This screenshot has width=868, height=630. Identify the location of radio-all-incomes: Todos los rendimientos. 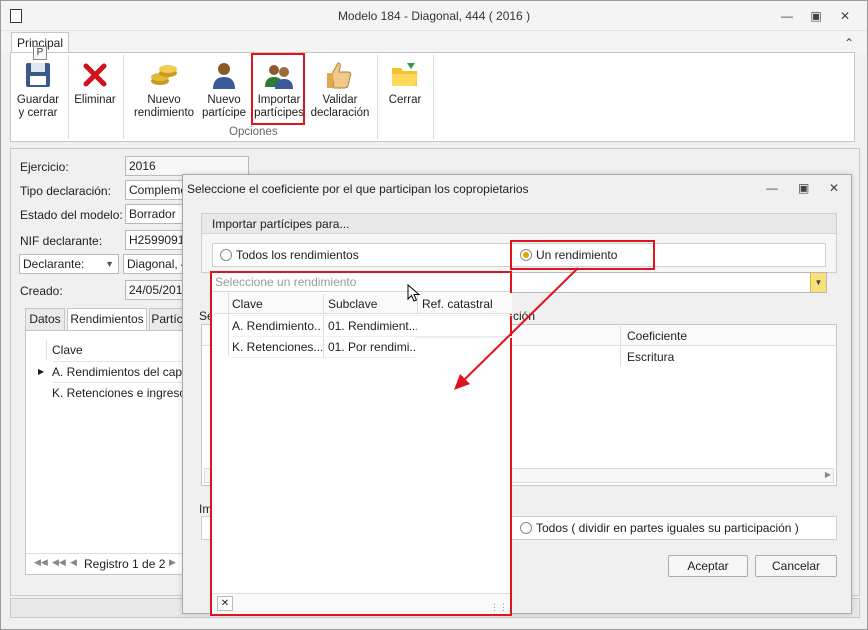
(289, 255).